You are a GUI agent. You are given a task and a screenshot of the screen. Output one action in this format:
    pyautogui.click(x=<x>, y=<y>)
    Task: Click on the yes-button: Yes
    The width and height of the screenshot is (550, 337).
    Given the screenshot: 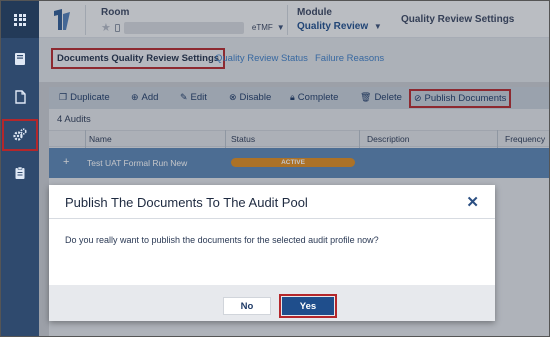 What is the action you would take?
    pyautogui.click(x=308, y=306)
    